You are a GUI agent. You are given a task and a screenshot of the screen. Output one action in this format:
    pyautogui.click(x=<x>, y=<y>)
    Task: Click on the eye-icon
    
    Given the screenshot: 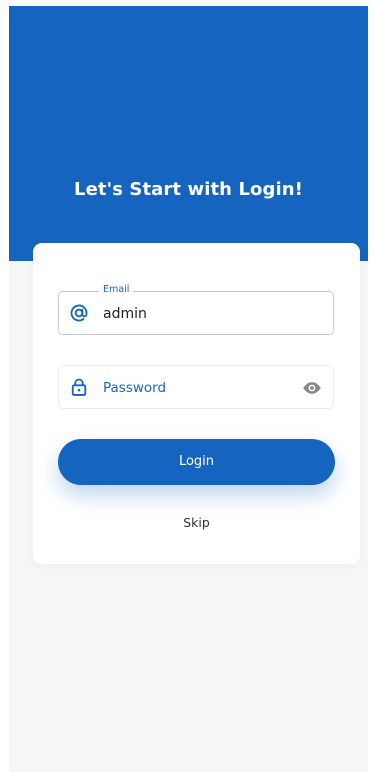 What is the action you would take?
    pyautogui.click(x=312, y=388)
    